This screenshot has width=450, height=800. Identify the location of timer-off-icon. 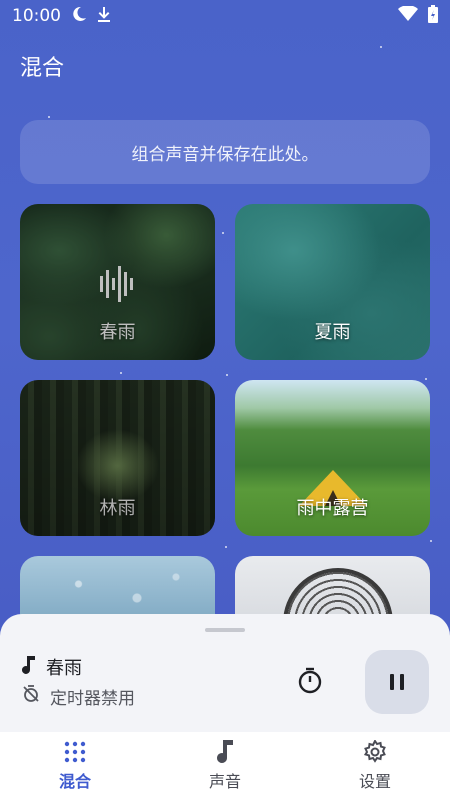
(31, 696).